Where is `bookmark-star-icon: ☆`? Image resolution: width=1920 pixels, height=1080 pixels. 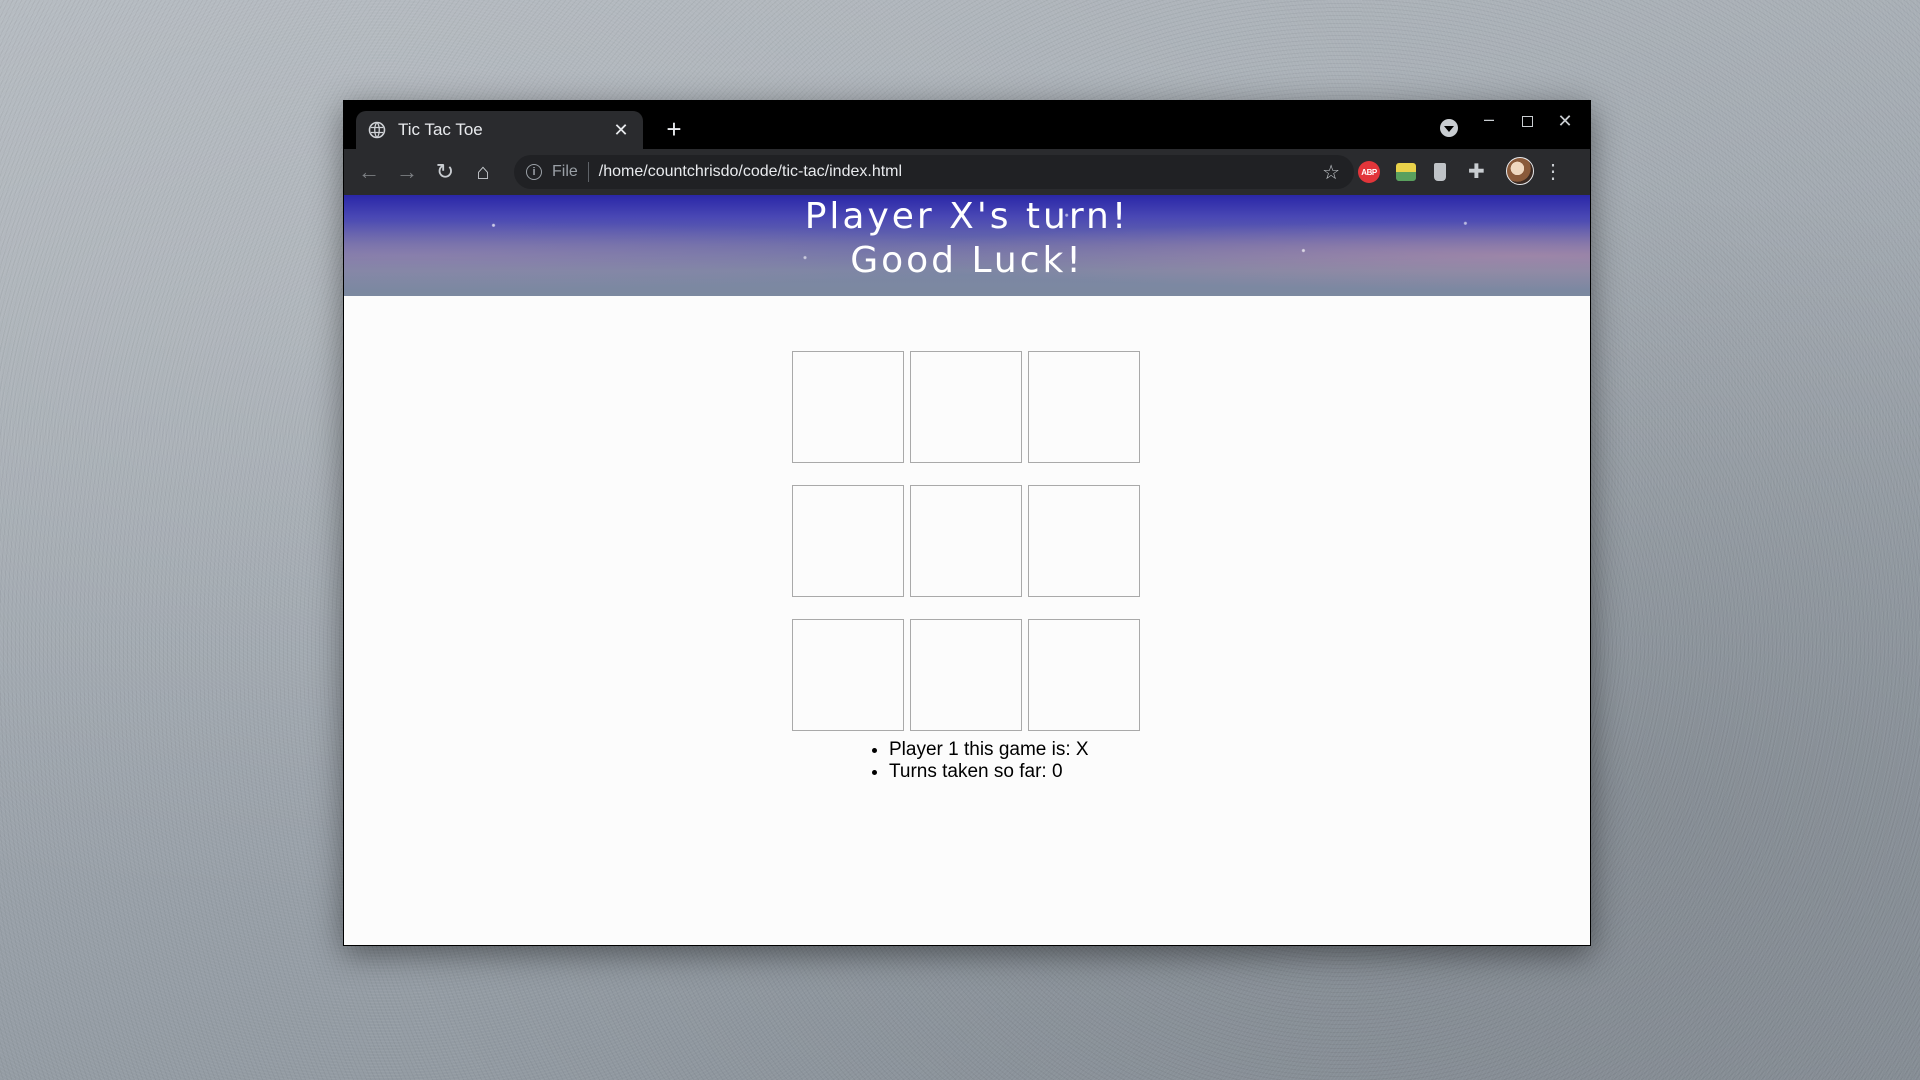
bookmark-star-icon: ☆ is located at coordinates (1331, 172).